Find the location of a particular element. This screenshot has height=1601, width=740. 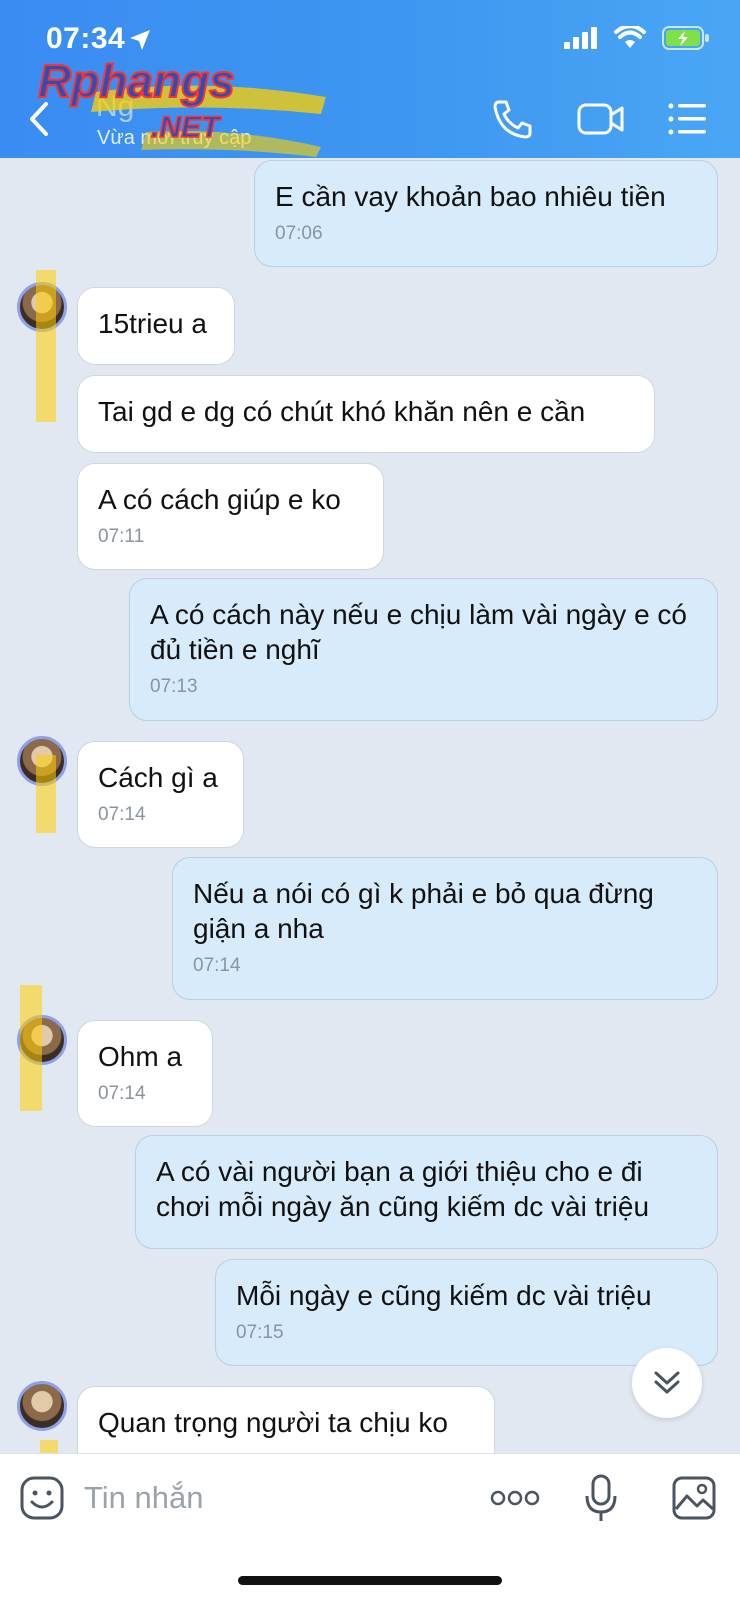

message-text: Ohm a is located at coordinates (140, 1056).